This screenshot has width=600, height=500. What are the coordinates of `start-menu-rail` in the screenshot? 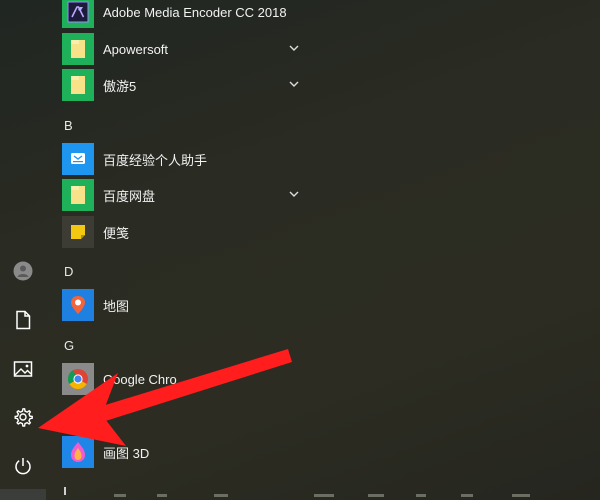 It's located at (23, 250).